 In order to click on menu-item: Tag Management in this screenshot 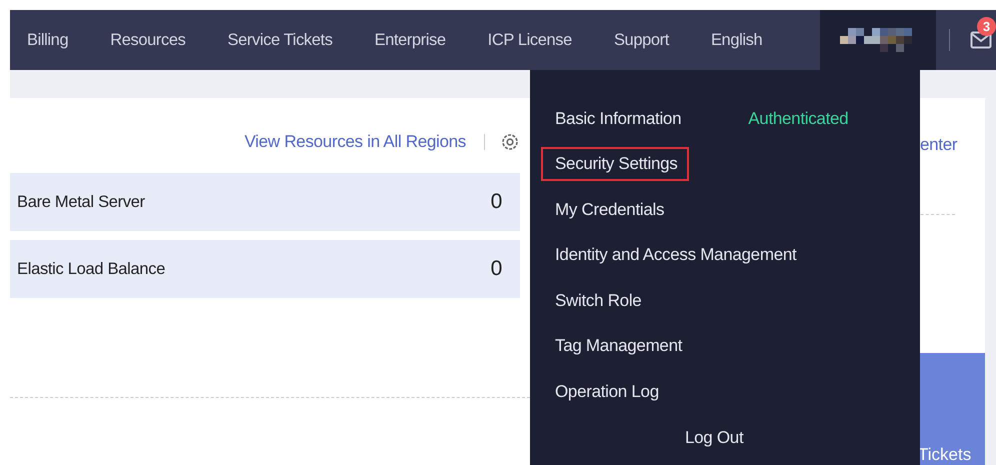, I will do `click(623, 346)`.